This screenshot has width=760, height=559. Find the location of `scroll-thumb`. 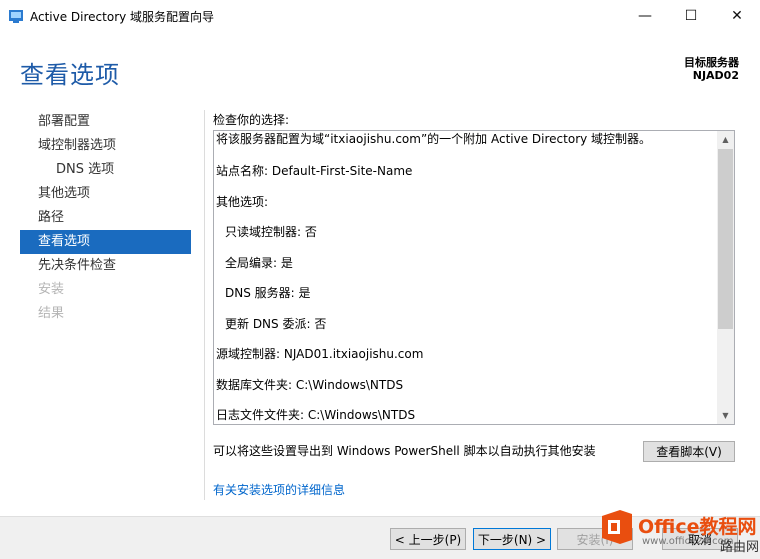

scroll-thumb is located at coordinates (725, 239).